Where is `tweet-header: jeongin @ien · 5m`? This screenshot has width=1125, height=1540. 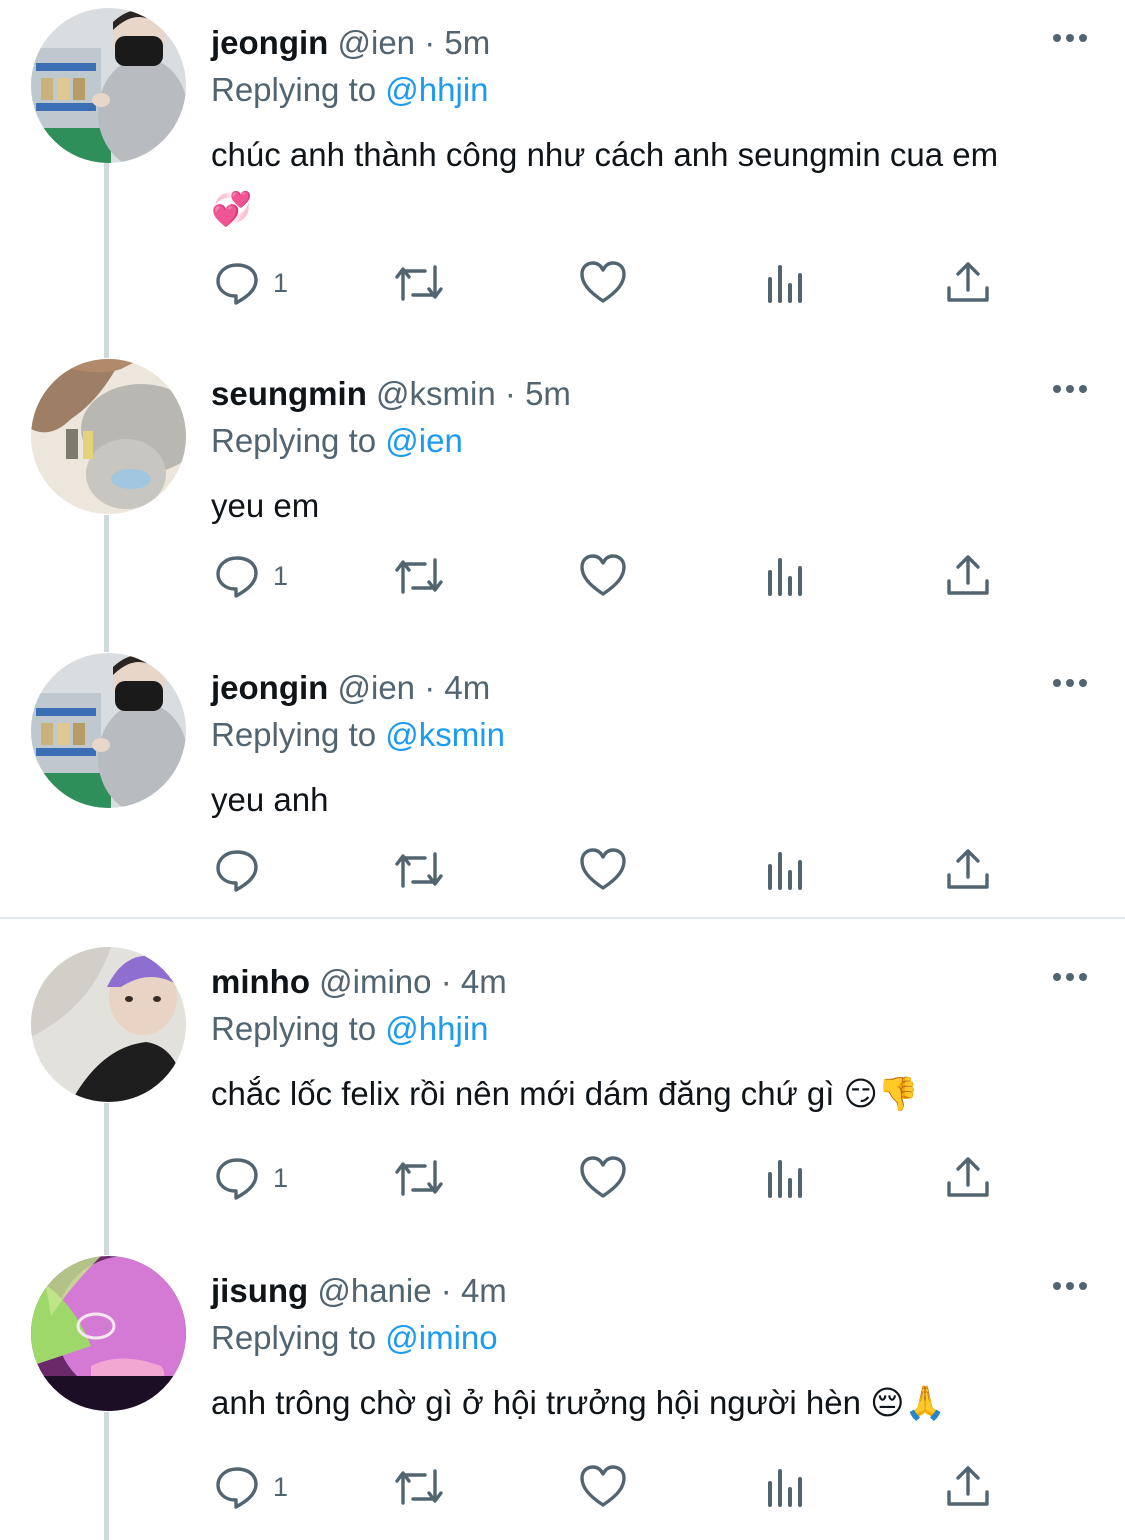
tweet-header: jeongin @ien · 5m is located at coordinates (350, 42).